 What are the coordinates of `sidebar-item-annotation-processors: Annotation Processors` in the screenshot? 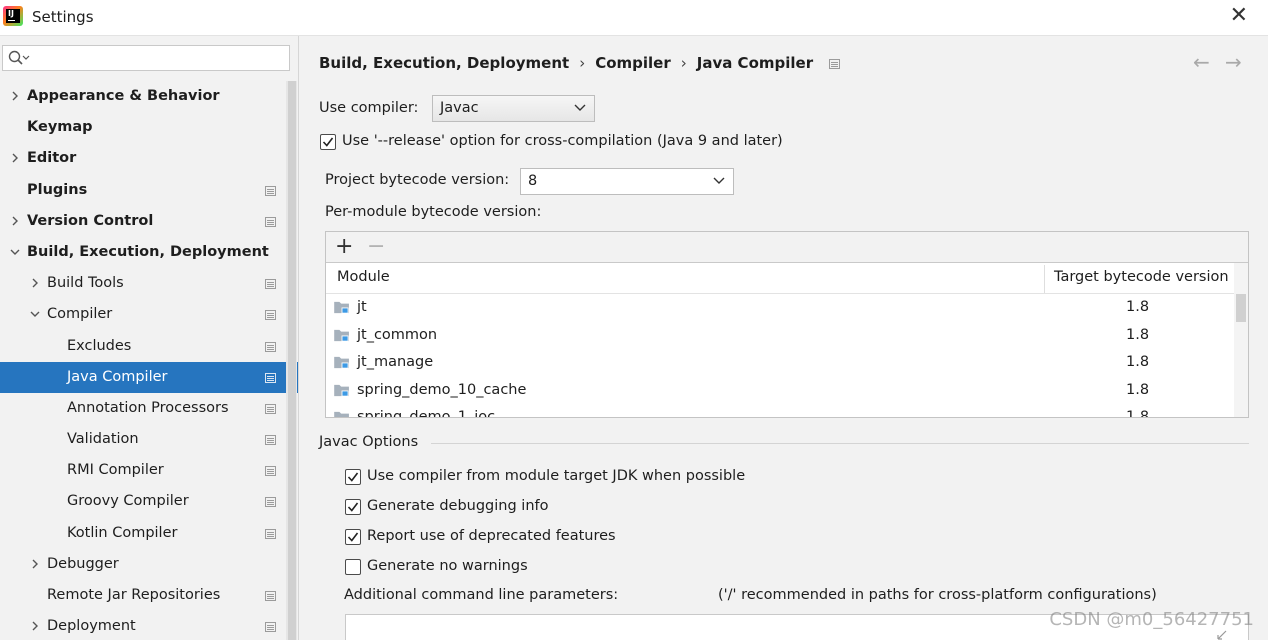 It's located at (149, 408).